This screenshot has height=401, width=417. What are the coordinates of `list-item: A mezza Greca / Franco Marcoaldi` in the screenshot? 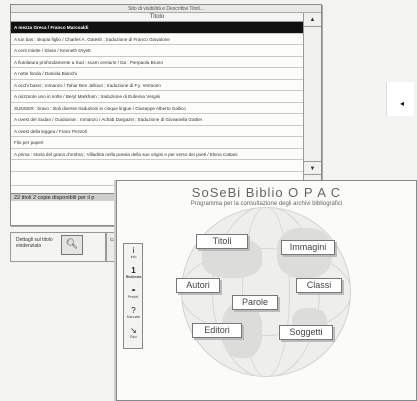 It's located at (157, 28).